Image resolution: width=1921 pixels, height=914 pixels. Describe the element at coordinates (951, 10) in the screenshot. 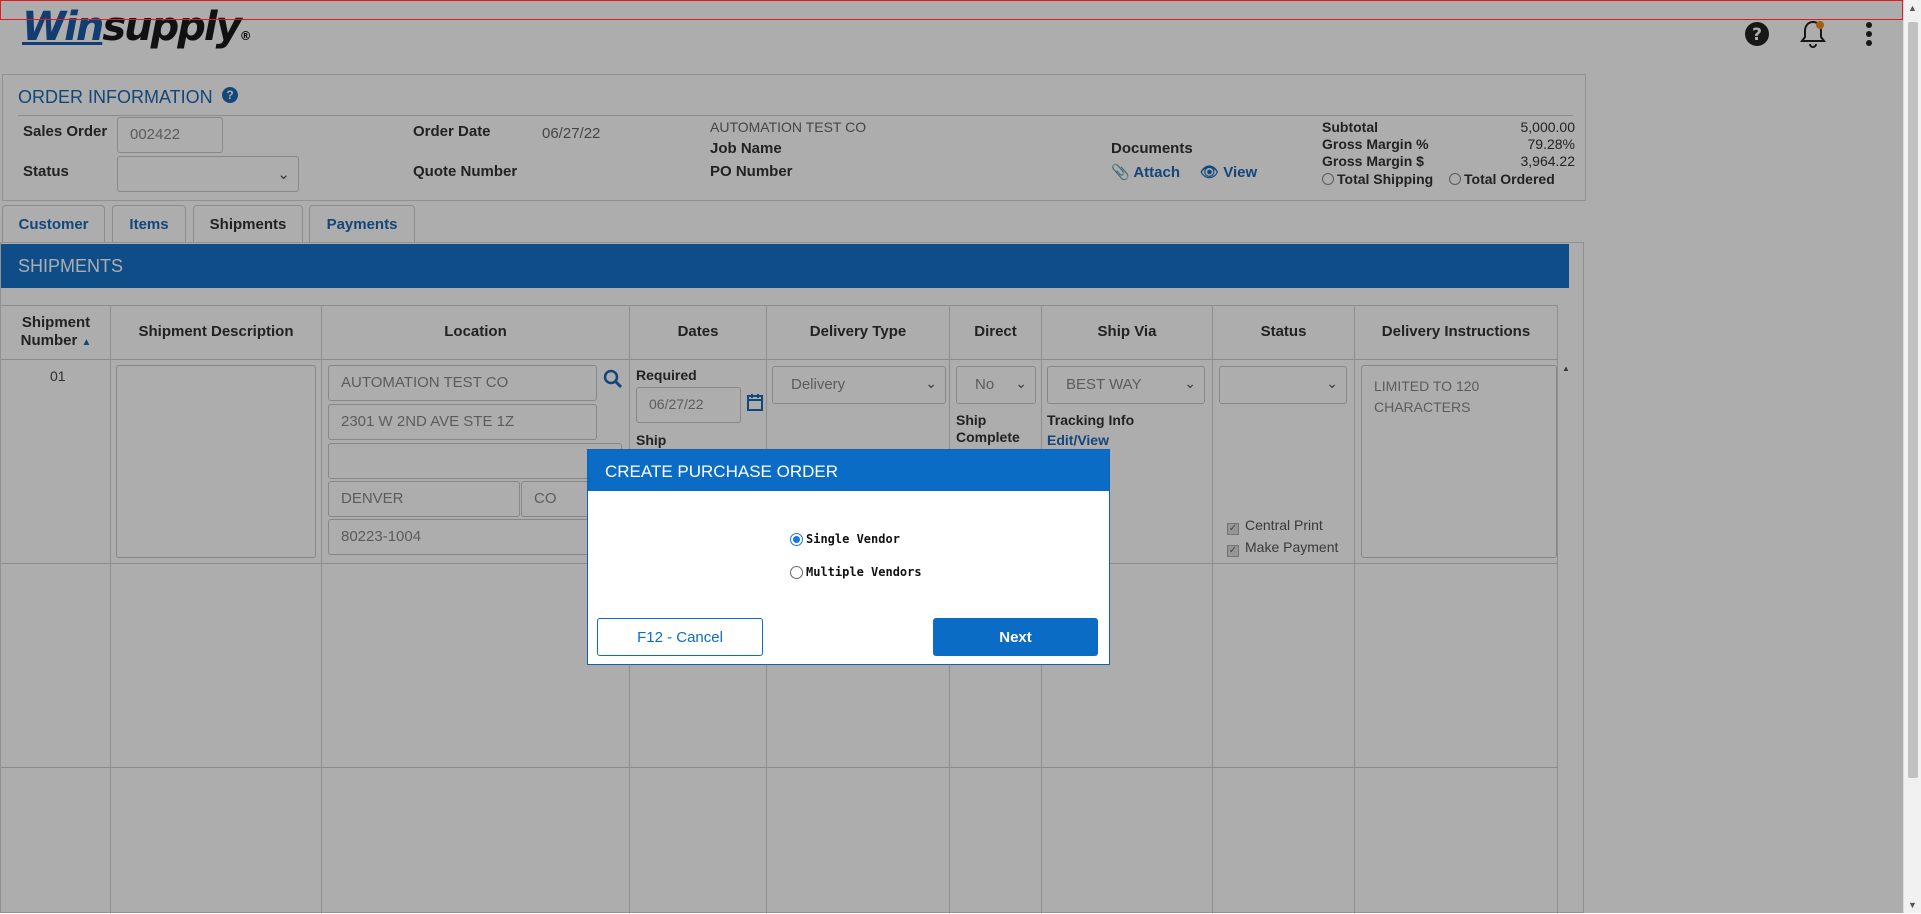

I see `focus-outline` at that location.